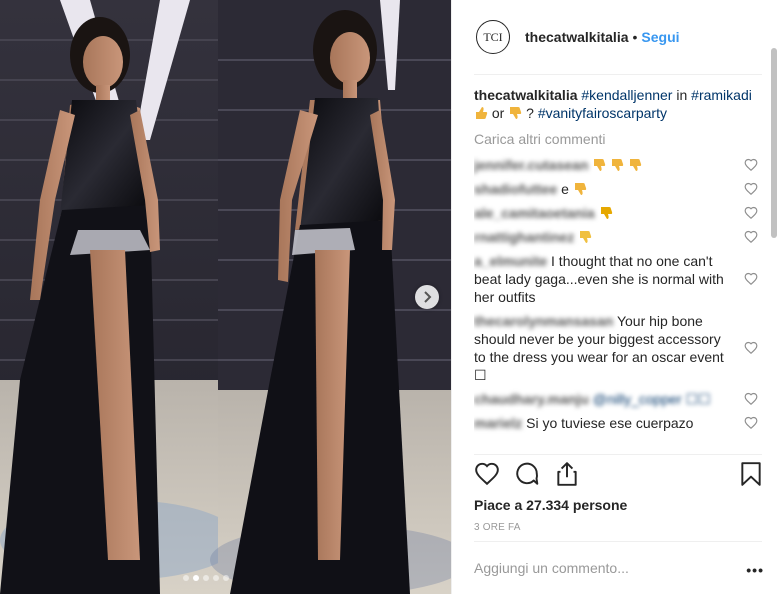  I want to click on carousel-next-button, so click(427, 297).